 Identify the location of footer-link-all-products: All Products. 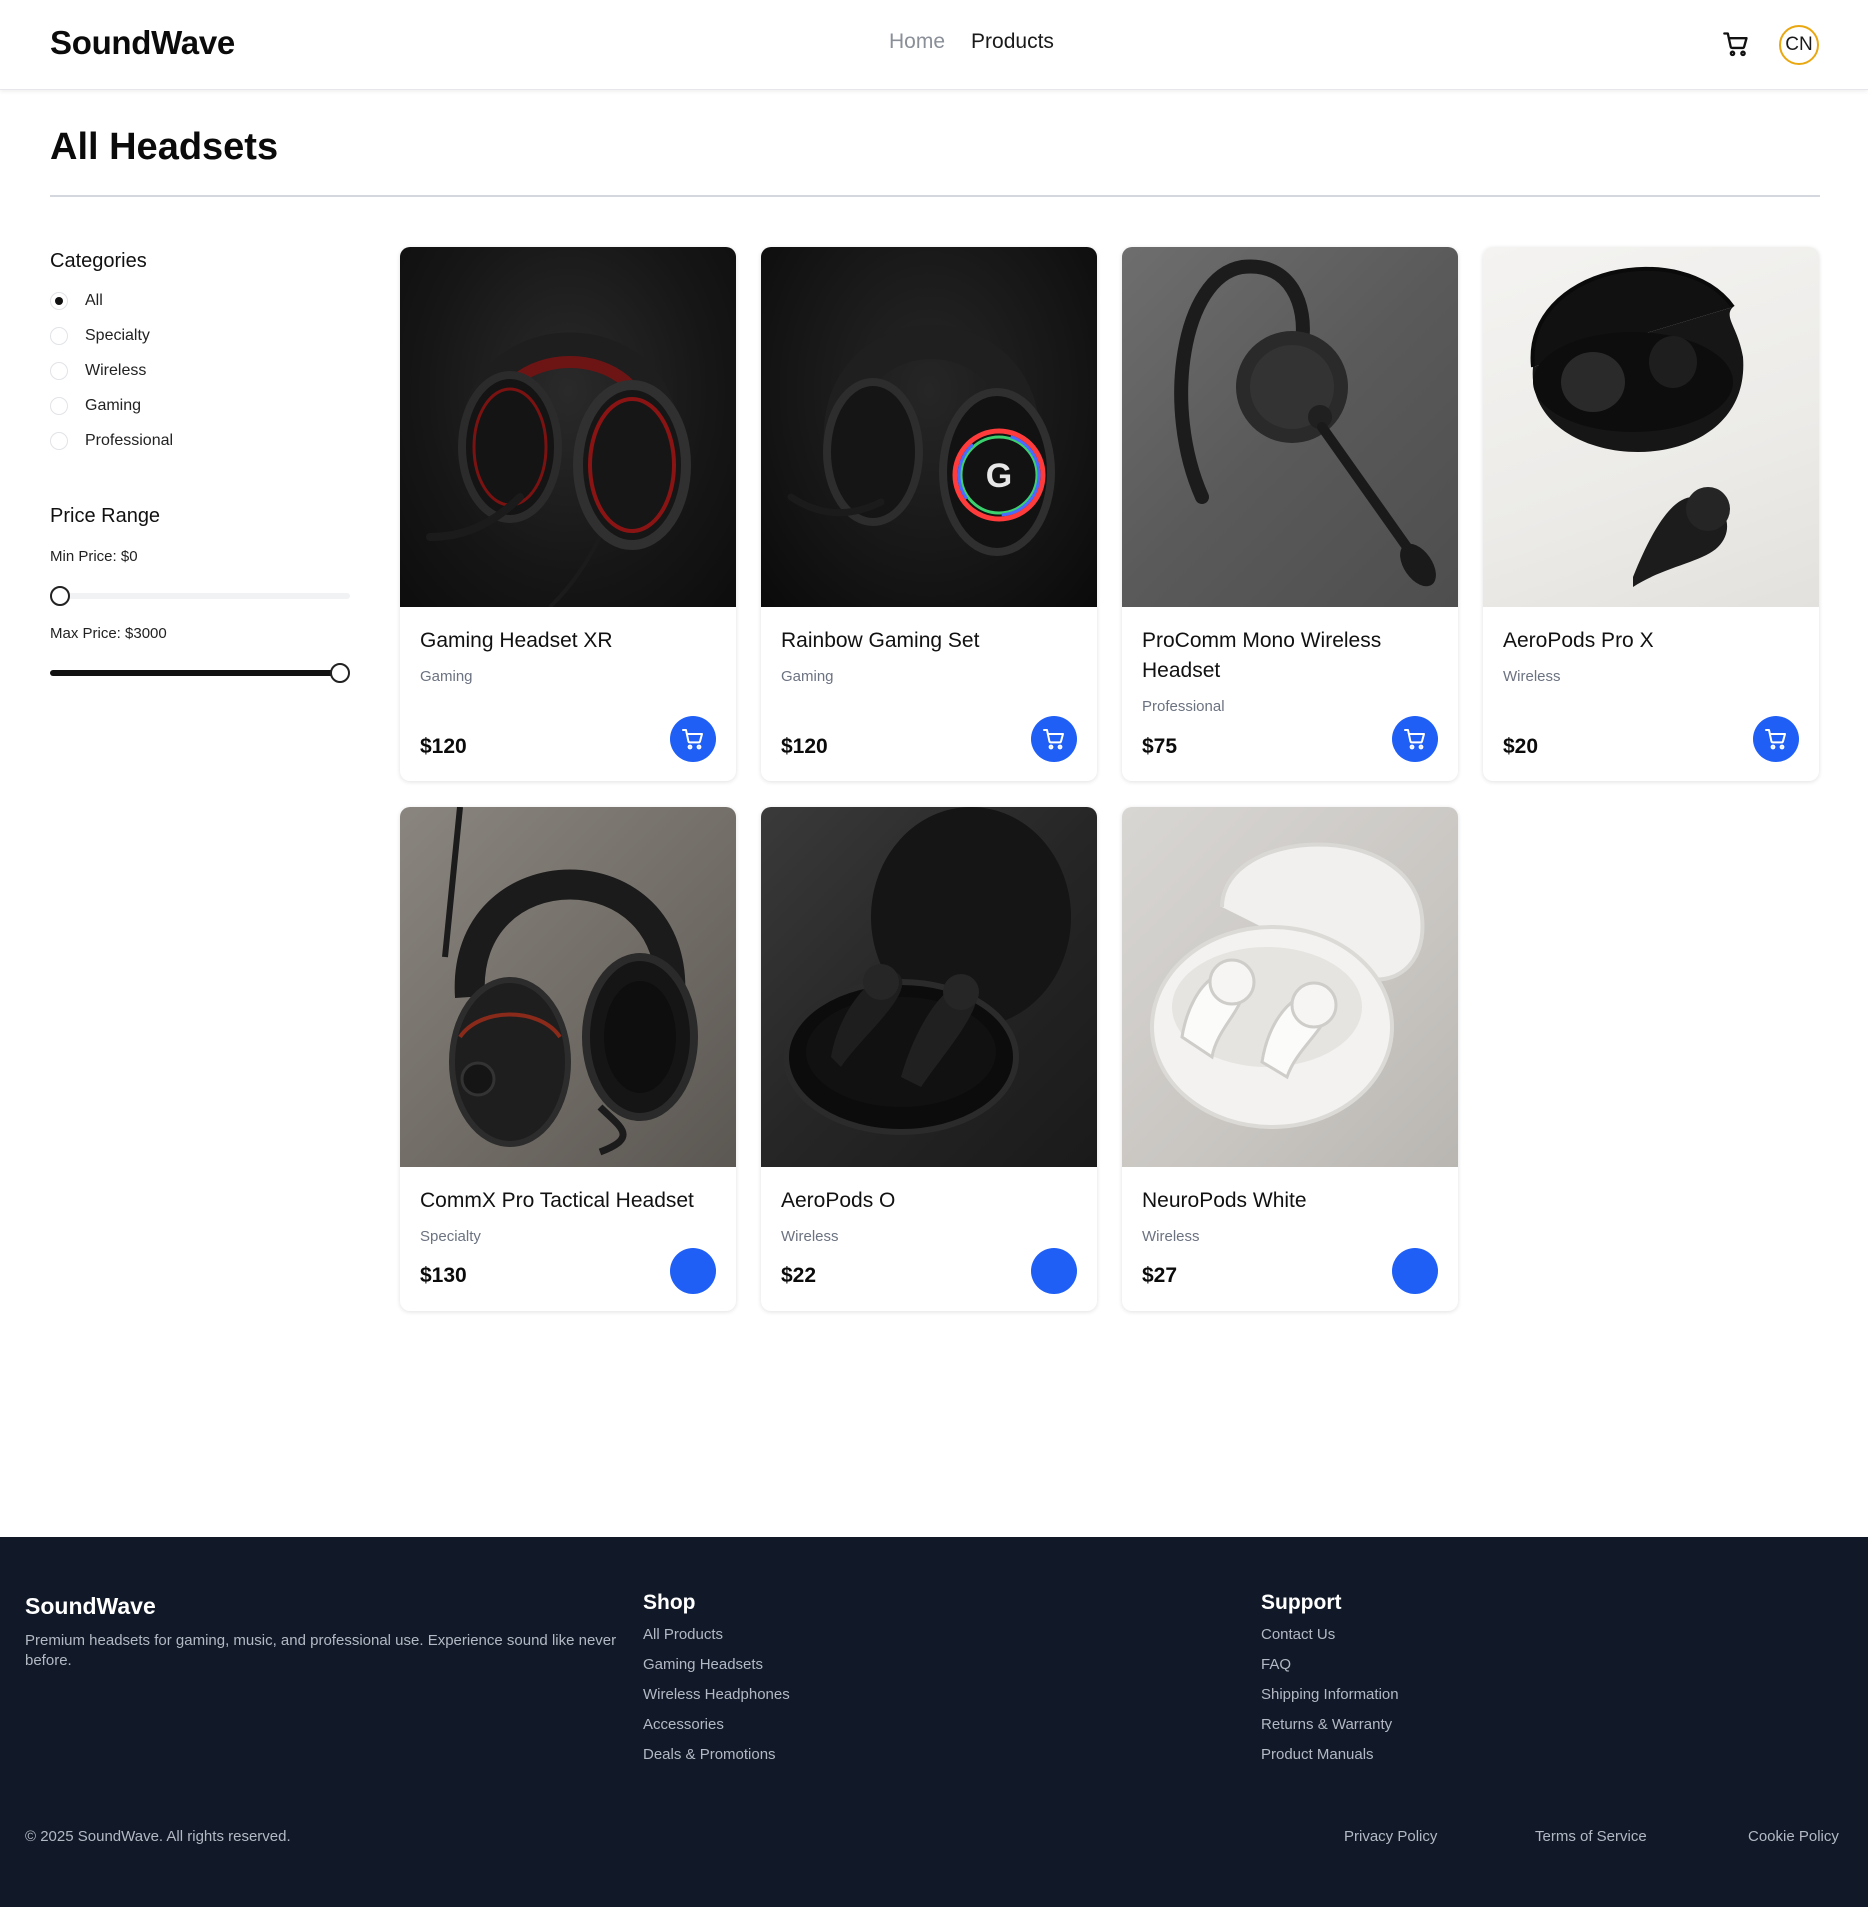
(683, 1634).